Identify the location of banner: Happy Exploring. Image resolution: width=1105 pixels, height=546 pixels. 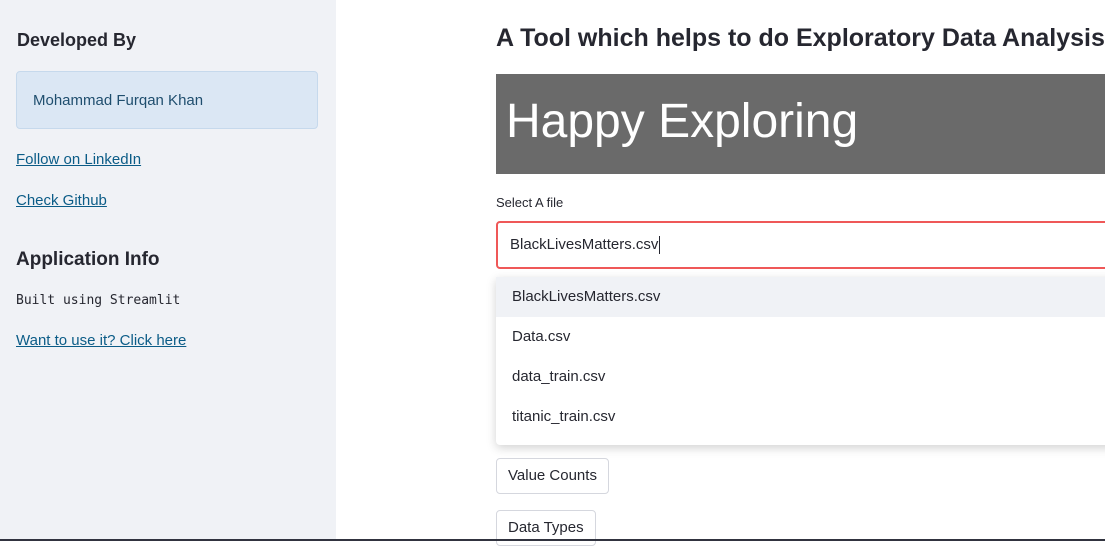
(800, 124).